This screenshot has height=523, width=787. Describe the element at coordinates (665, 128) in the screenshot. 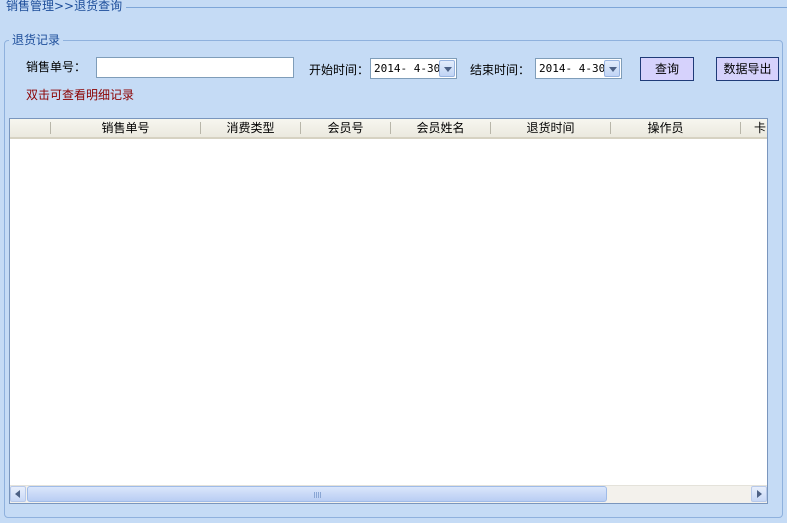

I see `column-header-operator: 操作员` at that location.